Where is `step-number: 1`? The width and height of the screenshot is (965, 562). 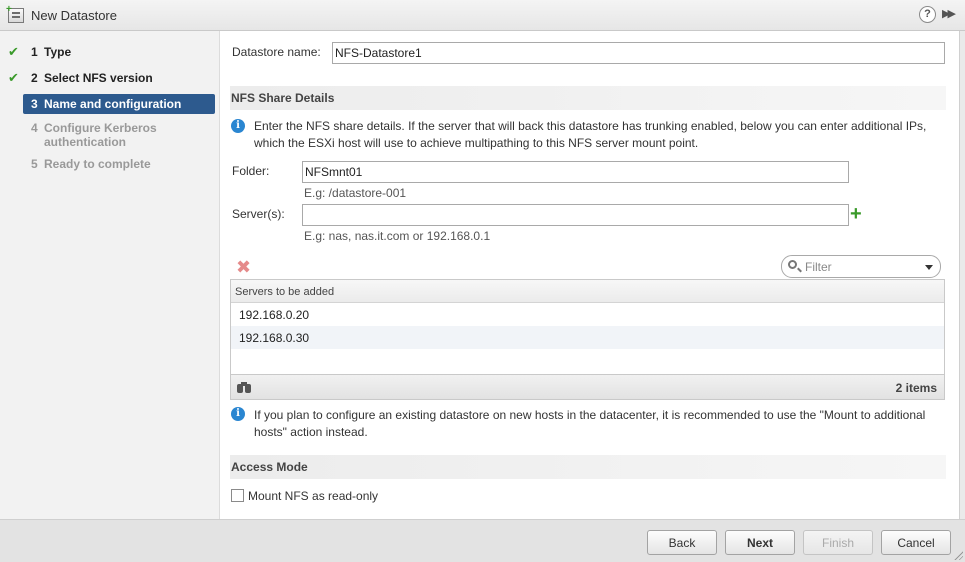
step-number: 1 is located at coordinates (34, 52).